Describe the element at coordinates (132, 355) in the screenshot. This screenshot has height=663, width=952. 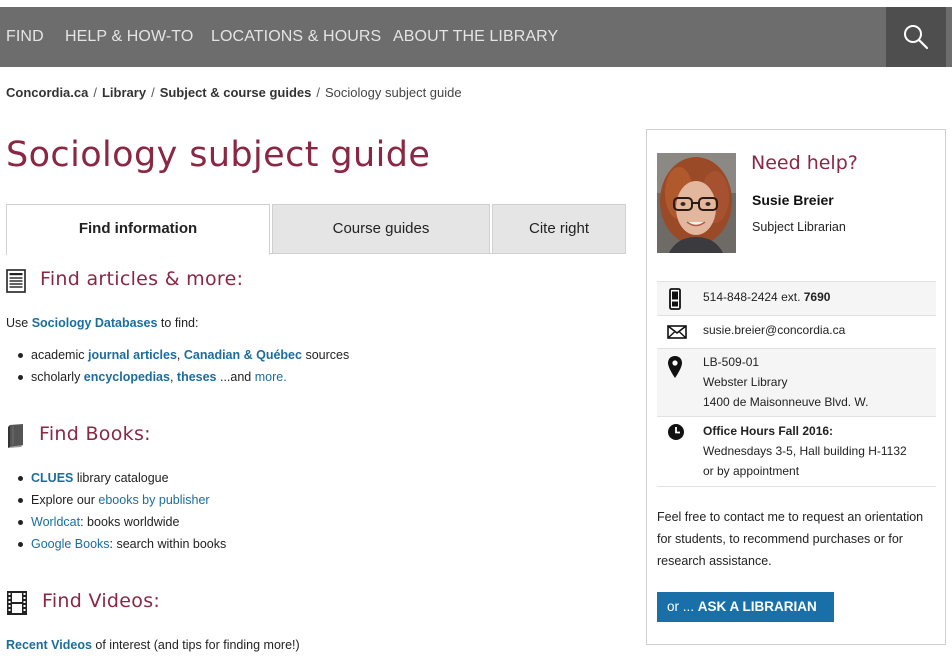
I see `journal-articles-link: journal articles` at that location.